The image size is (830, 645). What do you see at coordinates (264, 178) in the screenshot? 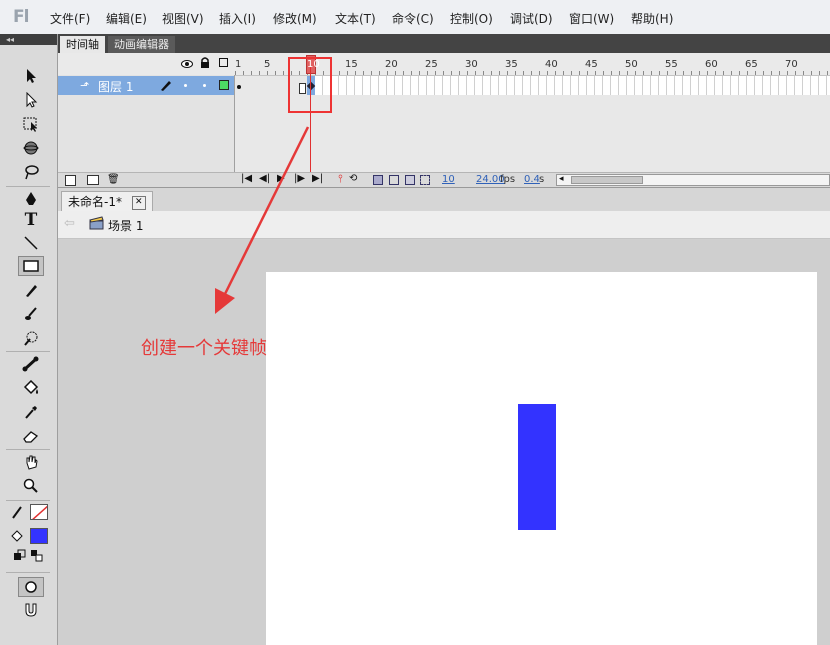
I see `step-back-icon: ◀|` at bounding box center [264, 178].